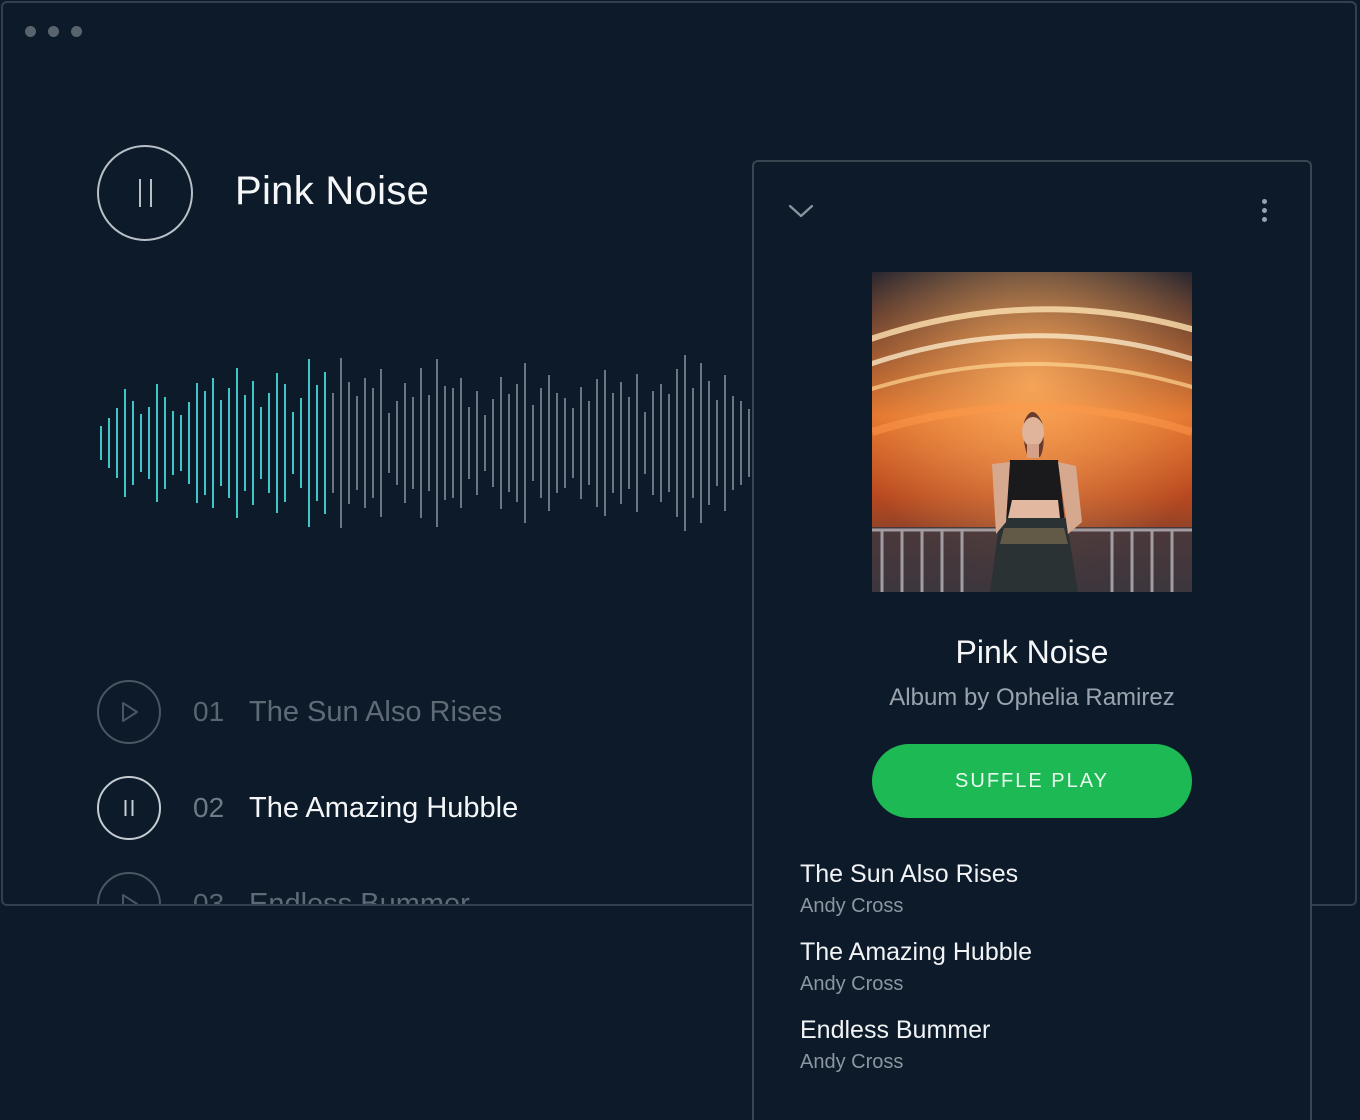 This screenshot has height=1120, width=1360. I want to click on track-2-pause-button, so click(129, 808).